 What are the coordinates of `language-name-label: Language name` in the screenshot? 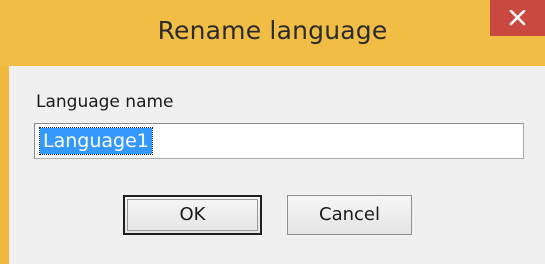 It's located at (105, 102).